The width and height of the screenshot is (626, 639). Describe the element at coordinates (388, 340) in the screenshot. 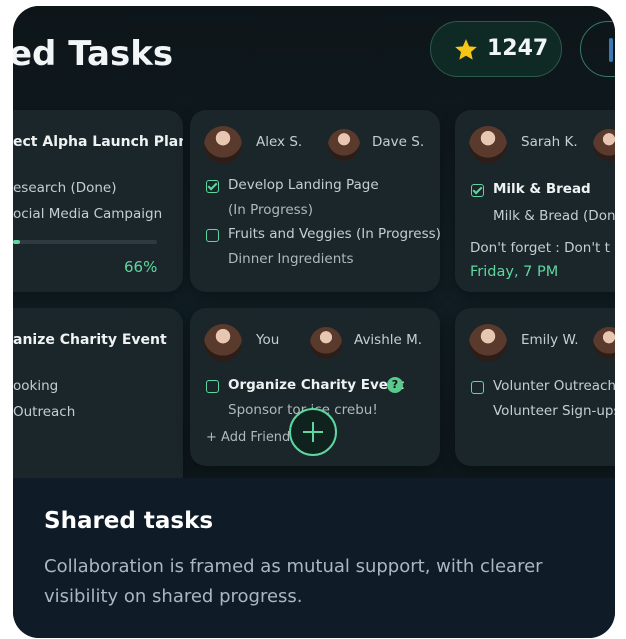

I see `member-name: Avishle M.` at that location.